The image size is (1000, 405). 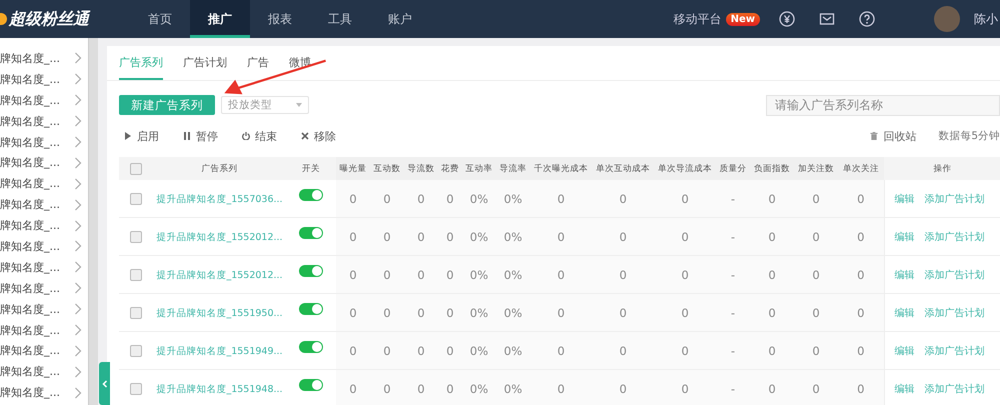 What do you see at coordinates (861, 168) in the screenshot?
I see `column-header: 单次关注` at bounding box center [861, 168].